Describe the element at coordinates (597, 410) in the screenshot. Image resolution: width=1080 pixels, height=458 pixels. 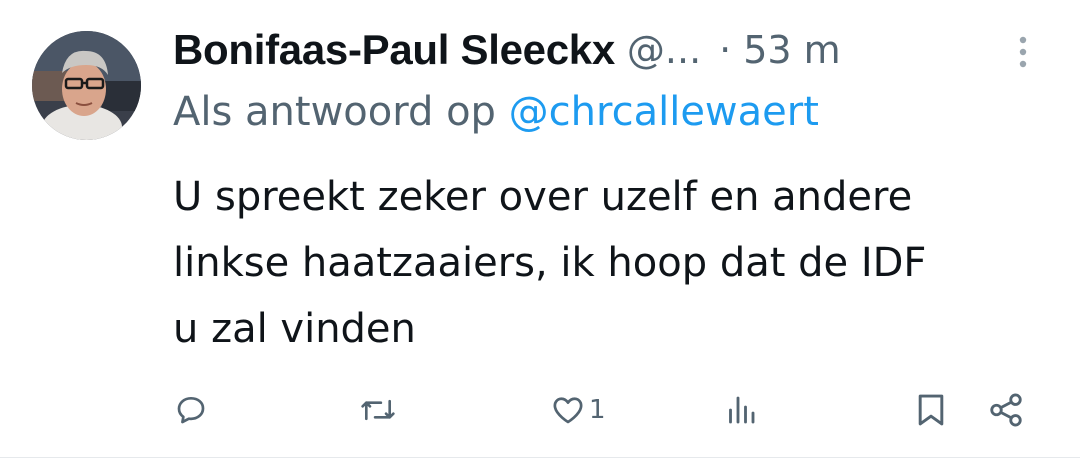
I see `like-count: 1` at that location.